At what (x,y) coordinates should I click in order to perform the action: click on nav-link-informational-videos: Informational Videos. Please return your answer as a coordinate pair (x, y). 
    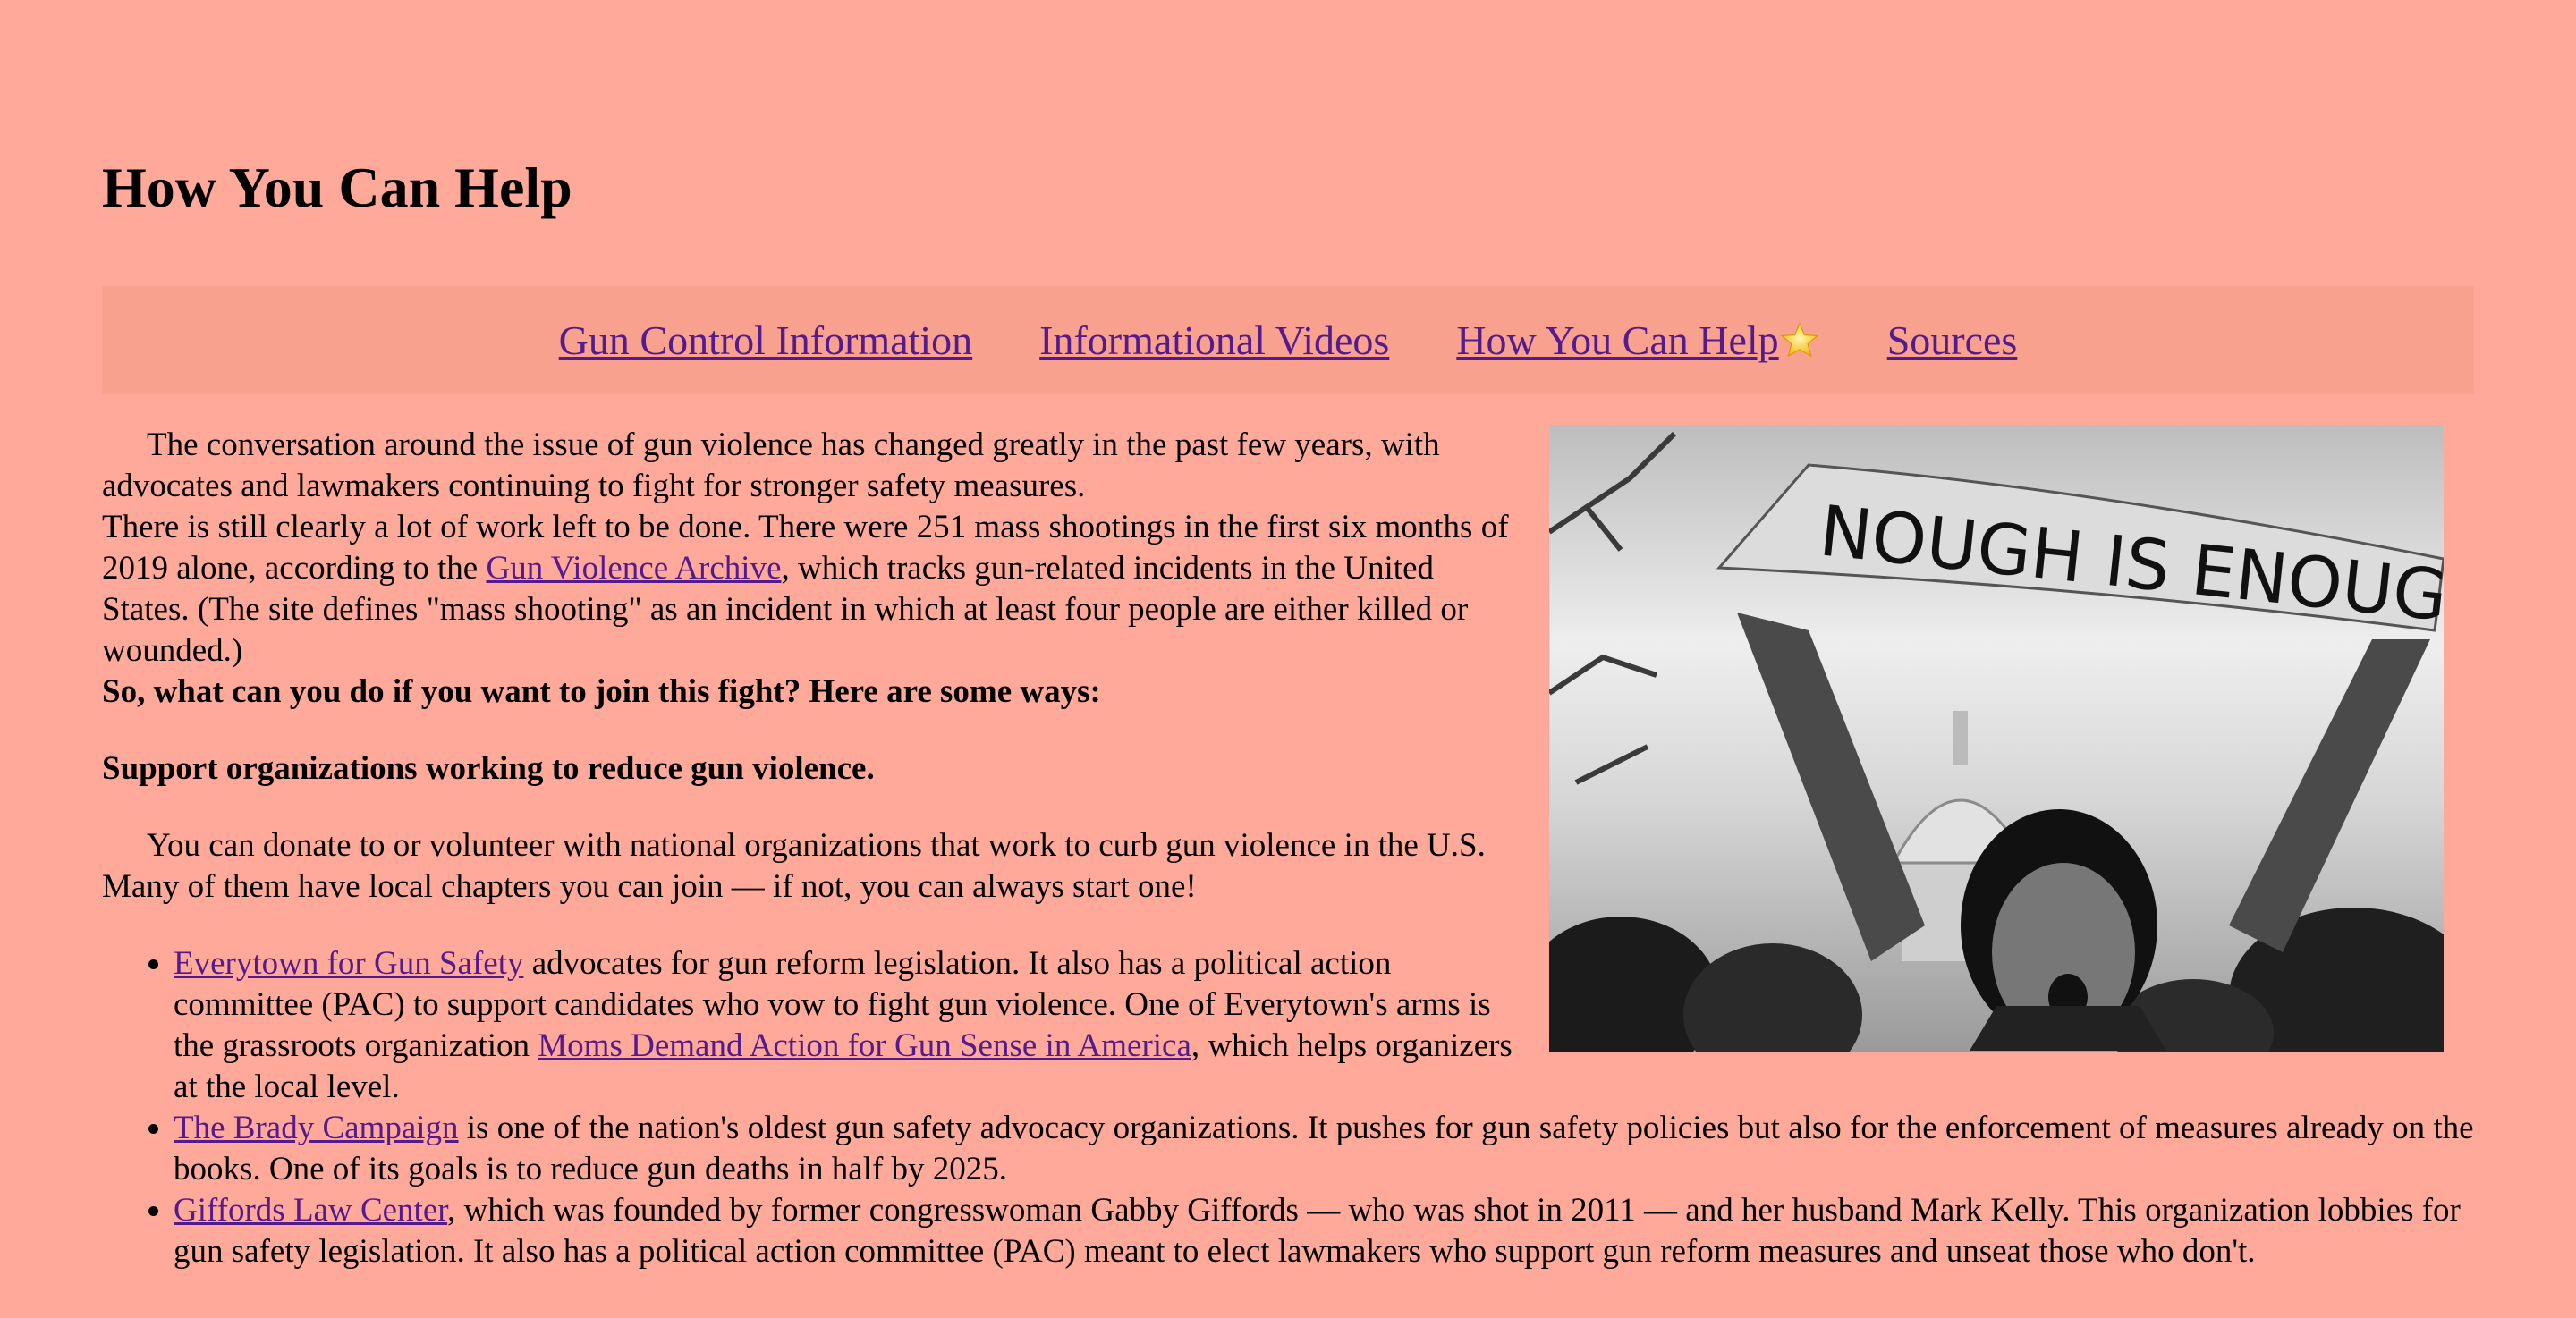
    Looking at the image, I should click on (1214, 341).